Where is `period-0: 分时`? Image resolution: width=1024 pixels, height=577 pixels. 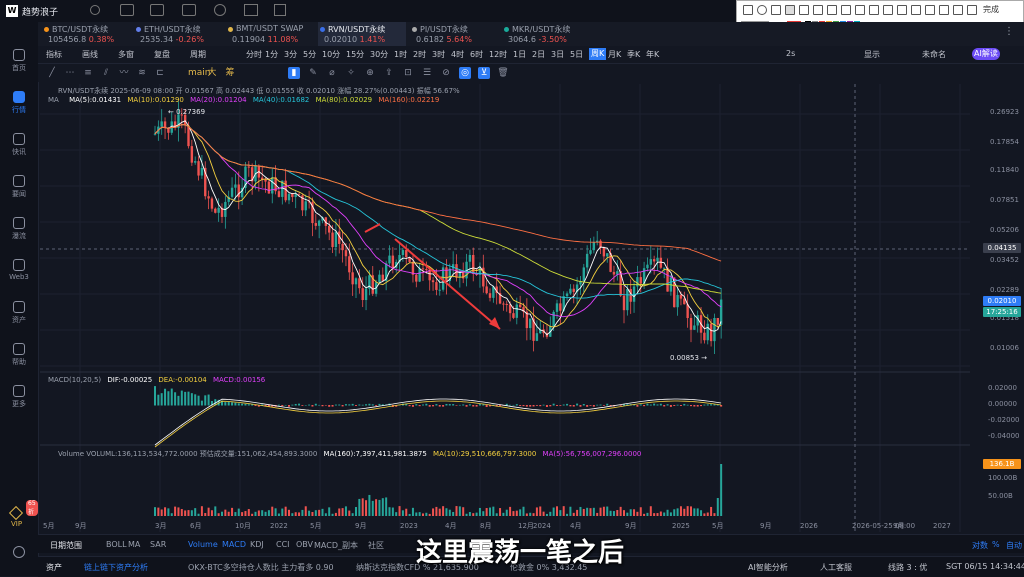
period-0: 分时 is located at coordinates (254, 54).